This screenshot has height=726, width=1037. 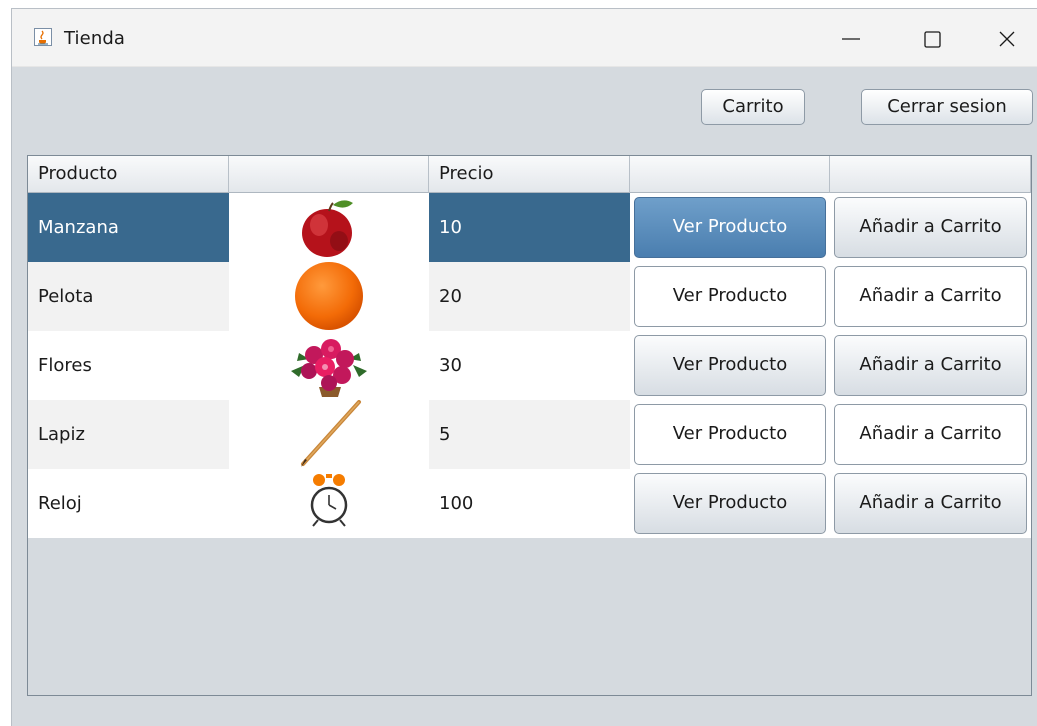 I want to click on pencil-icon, so click(x=331, y=433).